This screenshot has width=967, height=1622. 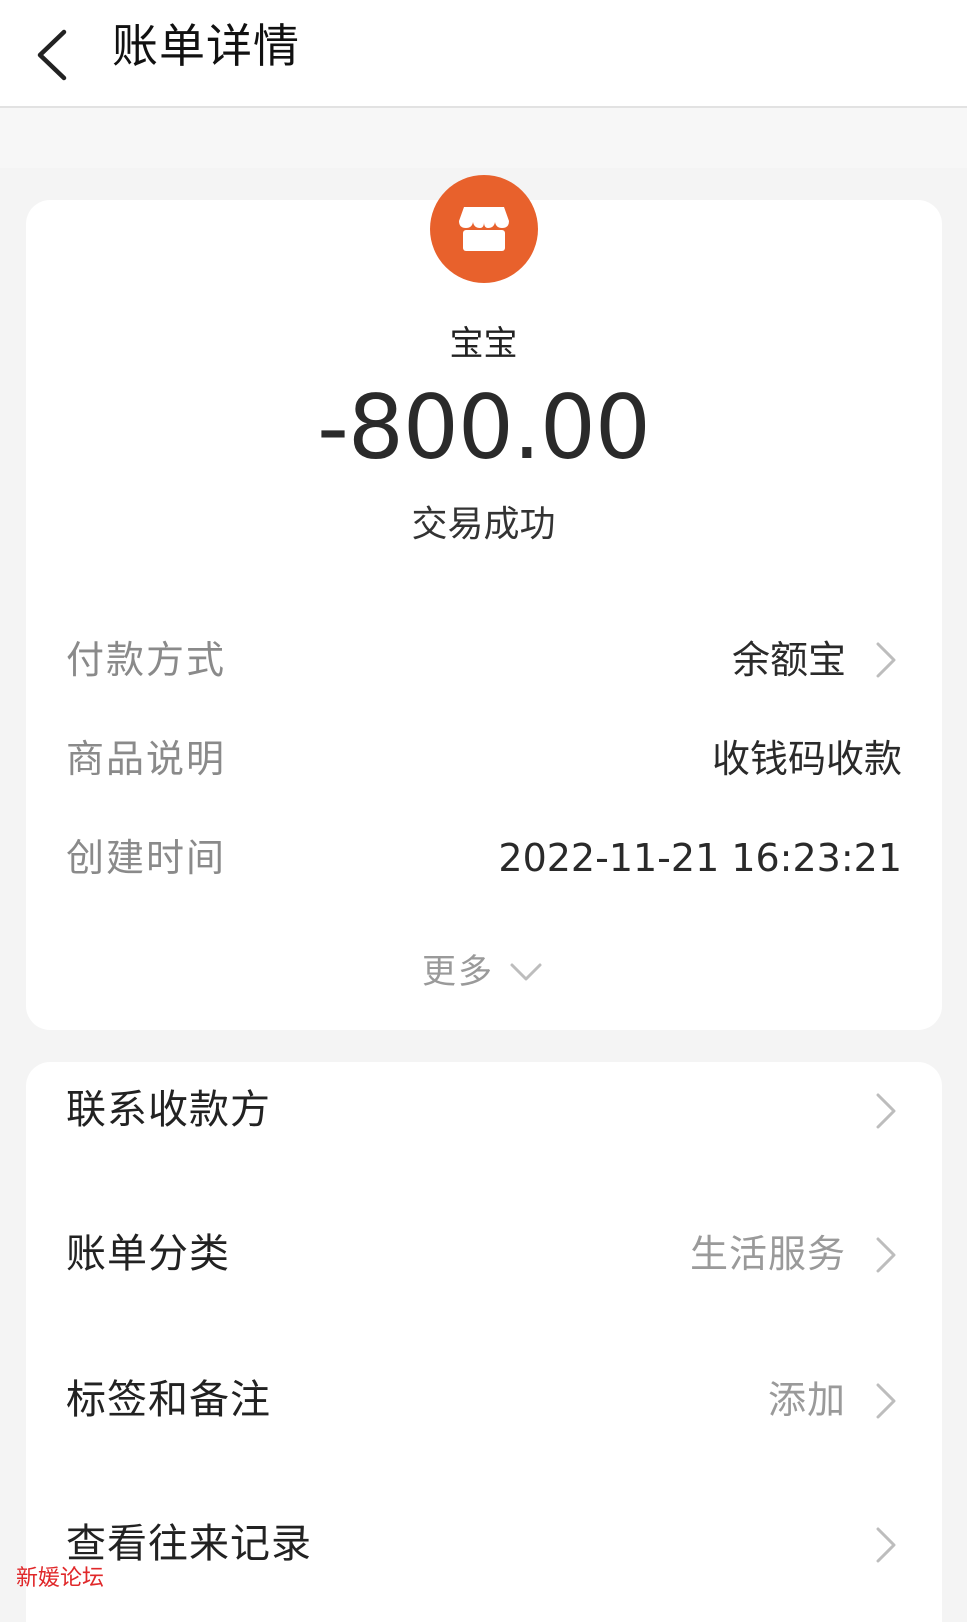 What do you see at coordinates (52, 55) in the screenshot?
I see `chevron-left-icon` at bounding box center [52, 55].